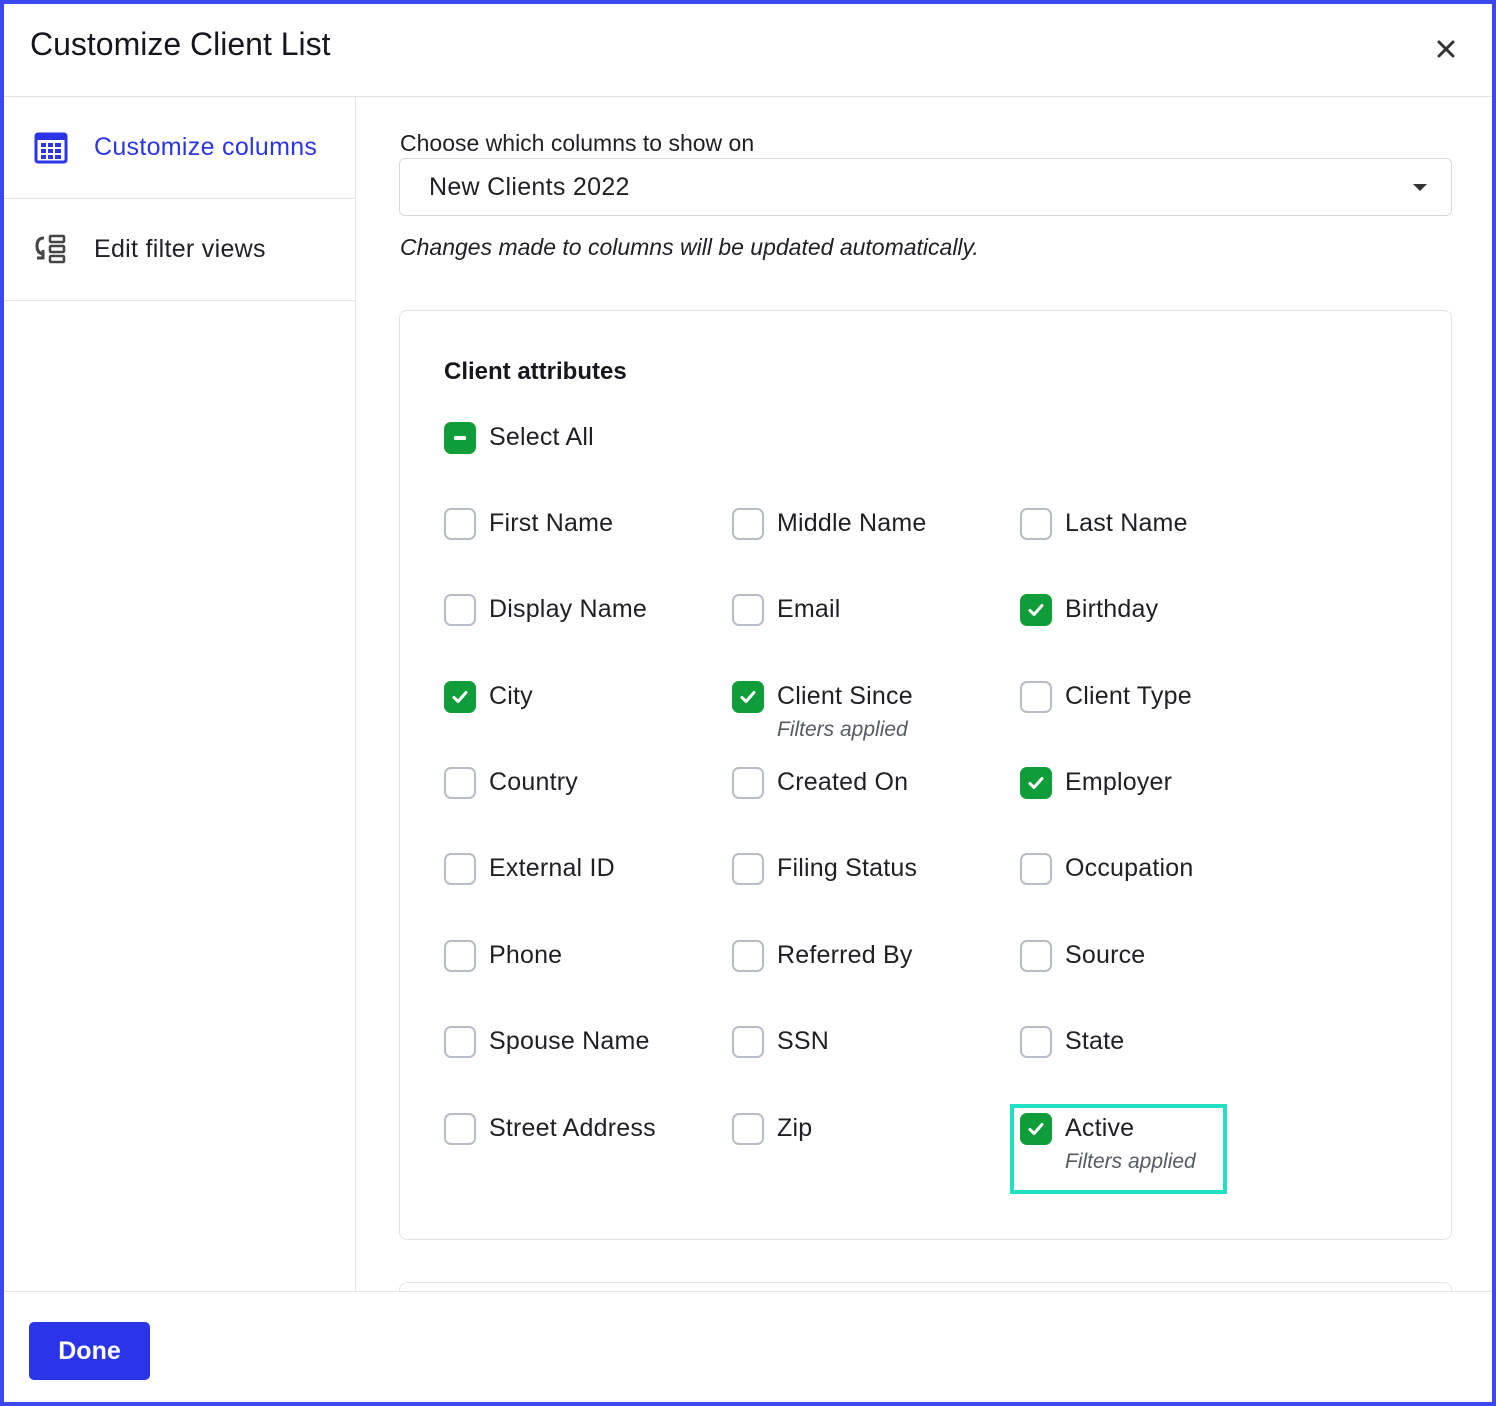 This screenshot has height=1406, width=1496. What do you see at coordinates (845, 955) in the screenshot?
I see `checkbox-label: Referred By` at bounding box center [845, 955].